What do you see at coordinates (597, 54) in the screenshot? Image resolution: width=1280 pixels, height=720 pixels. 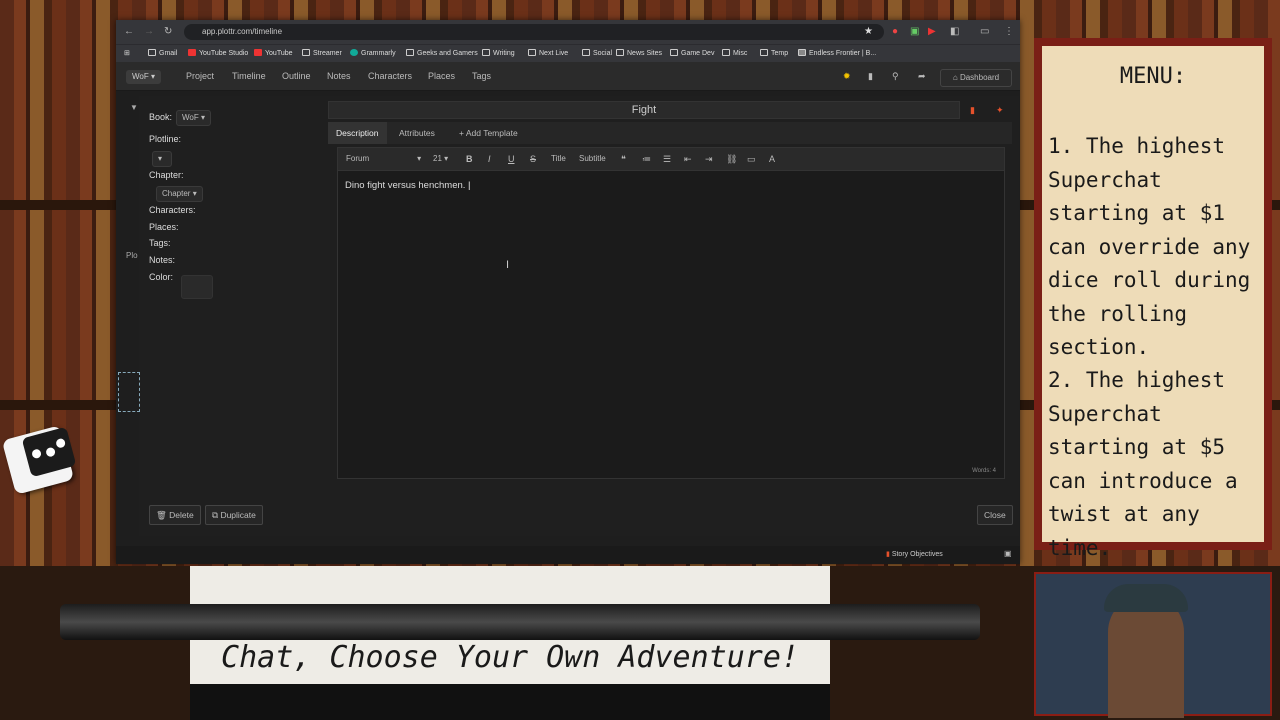 I see `bookmark-social: Social` at bounding box center [597, 54].